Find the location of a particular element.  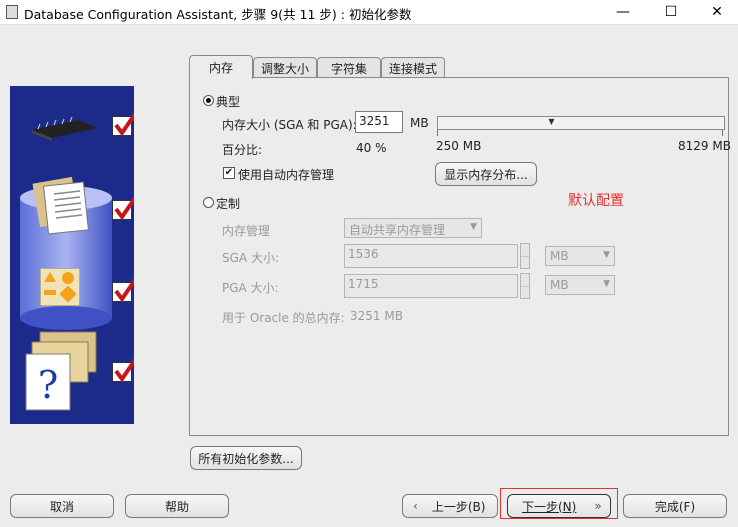

next-label: 下一步(N) is located at coordinates (549, 506).